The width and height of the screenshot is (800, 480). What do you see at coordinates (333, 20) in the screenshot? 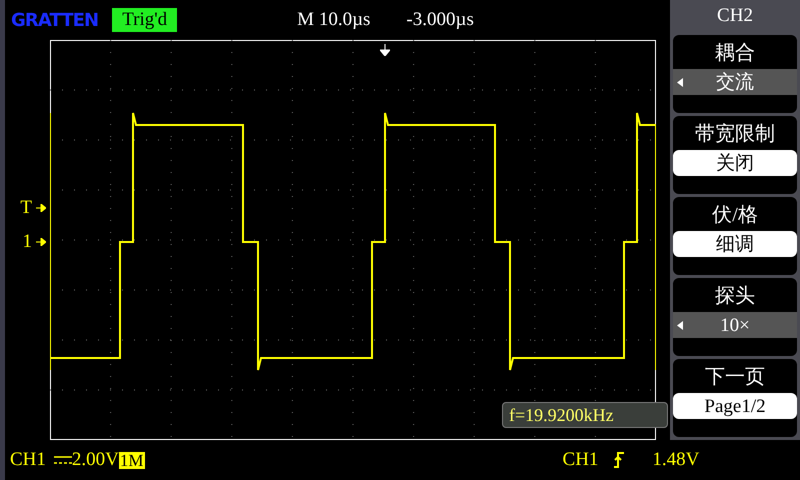
I see `timebase-label: M 10.0µs` at bounding box center [333, 20].